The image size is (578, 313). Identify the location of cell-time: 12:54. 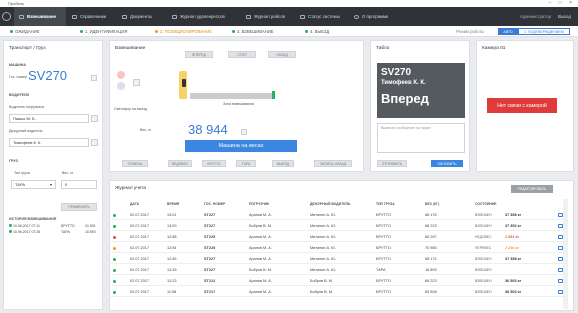
(172, 247).